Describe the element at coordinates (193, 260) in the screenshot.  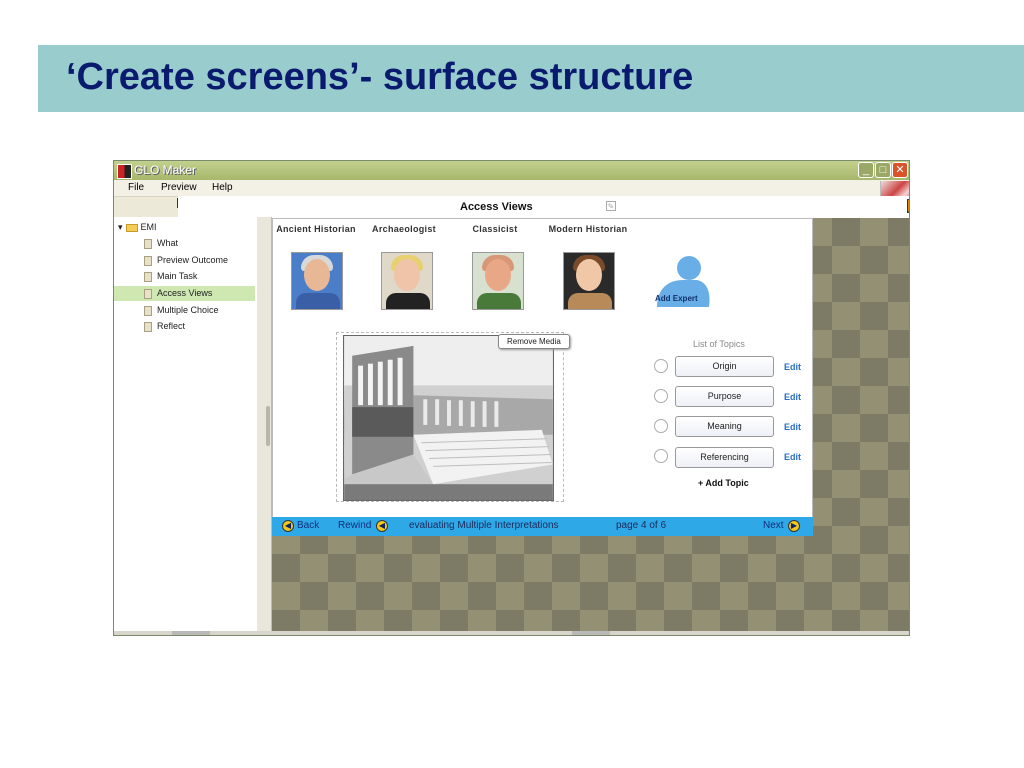
I see `tree-item-label: Preview Outcome` at that location.